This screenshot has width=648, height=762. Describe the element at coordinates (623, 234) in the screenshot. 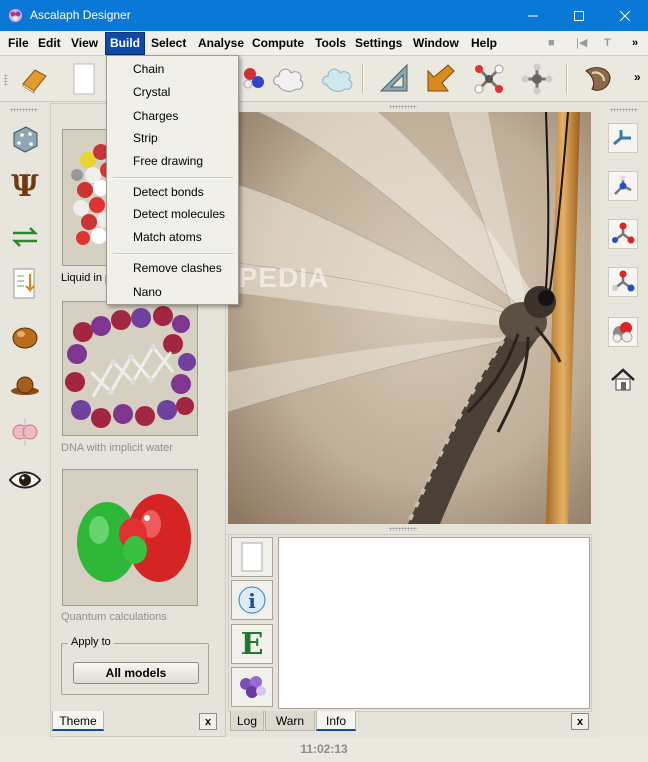

I see `carboxyl-group-icon` at that location.